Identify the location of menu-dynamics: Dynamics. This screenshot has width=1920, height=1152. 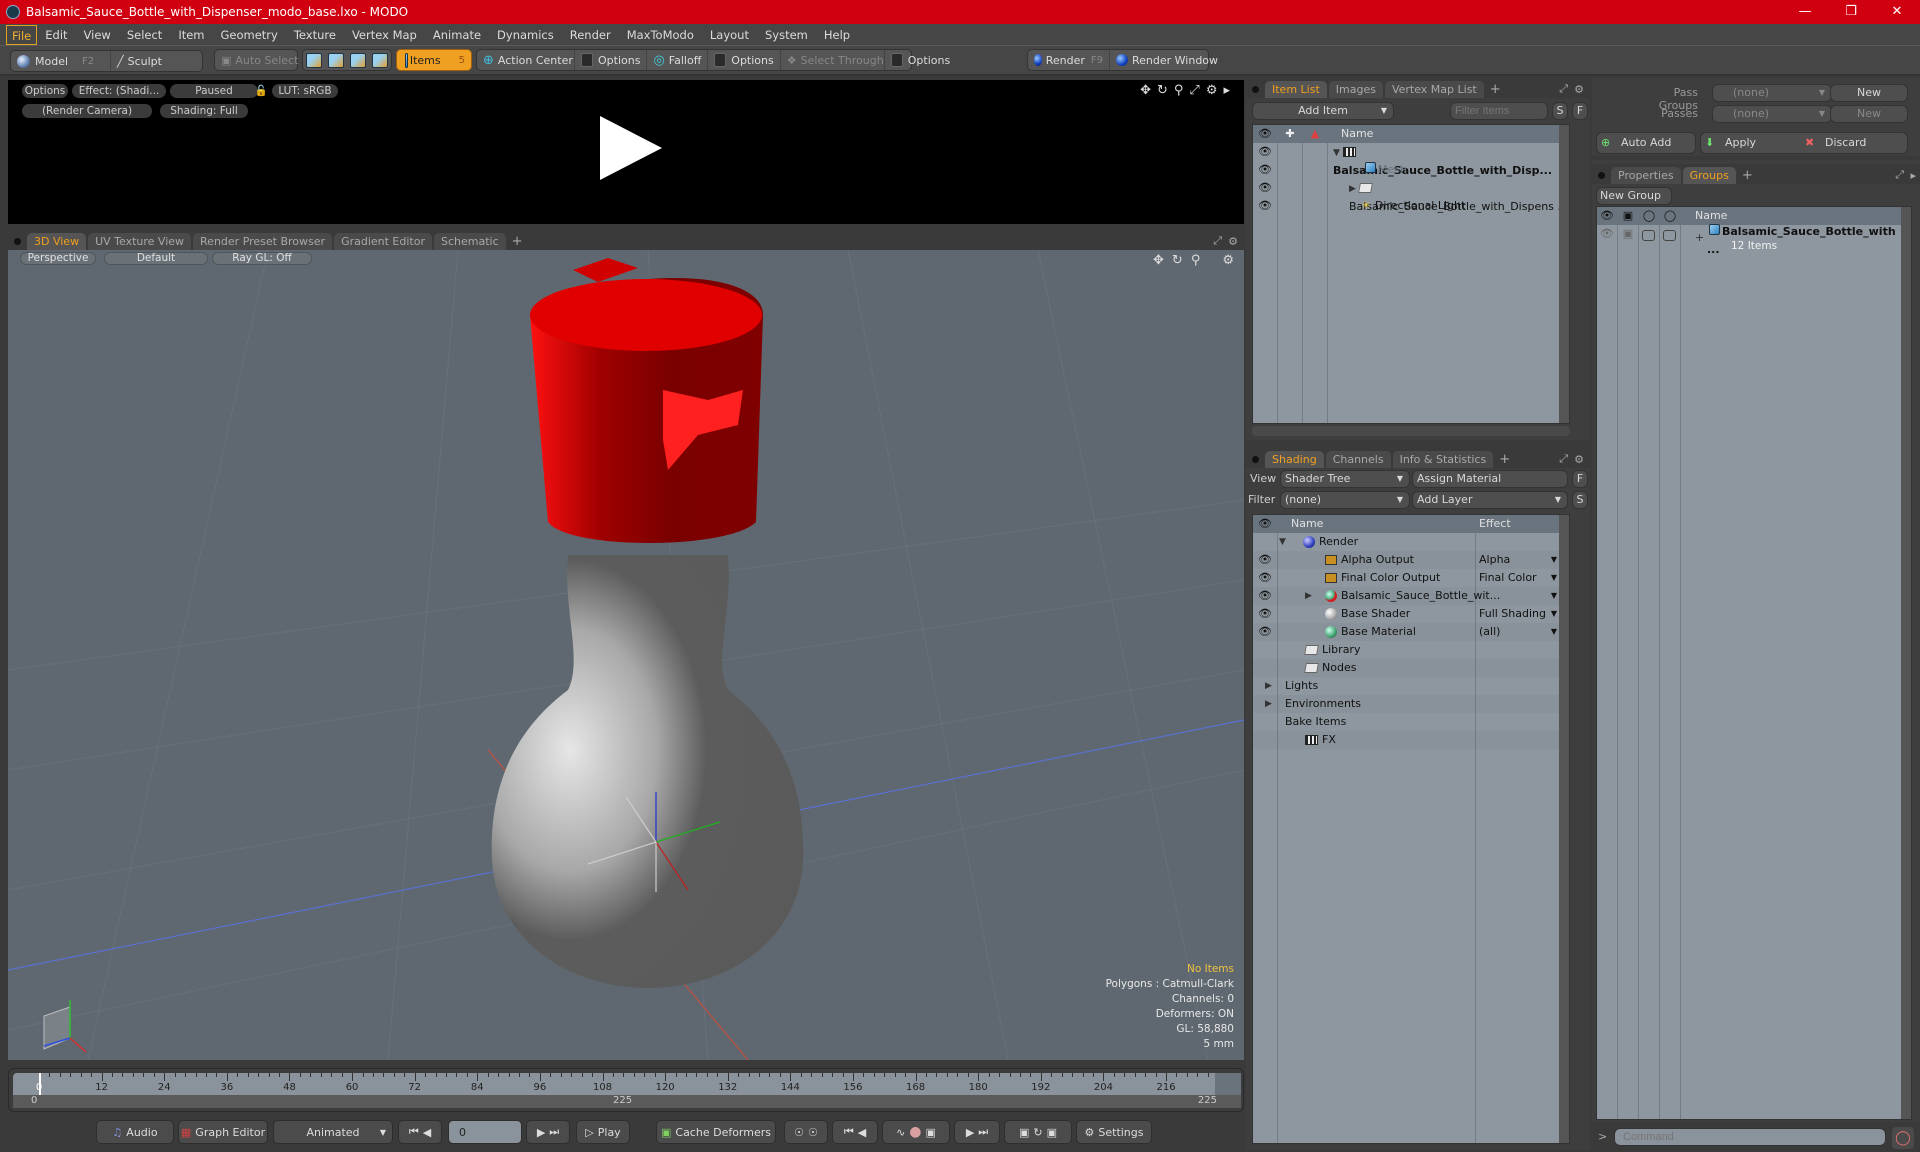
(525, 35).